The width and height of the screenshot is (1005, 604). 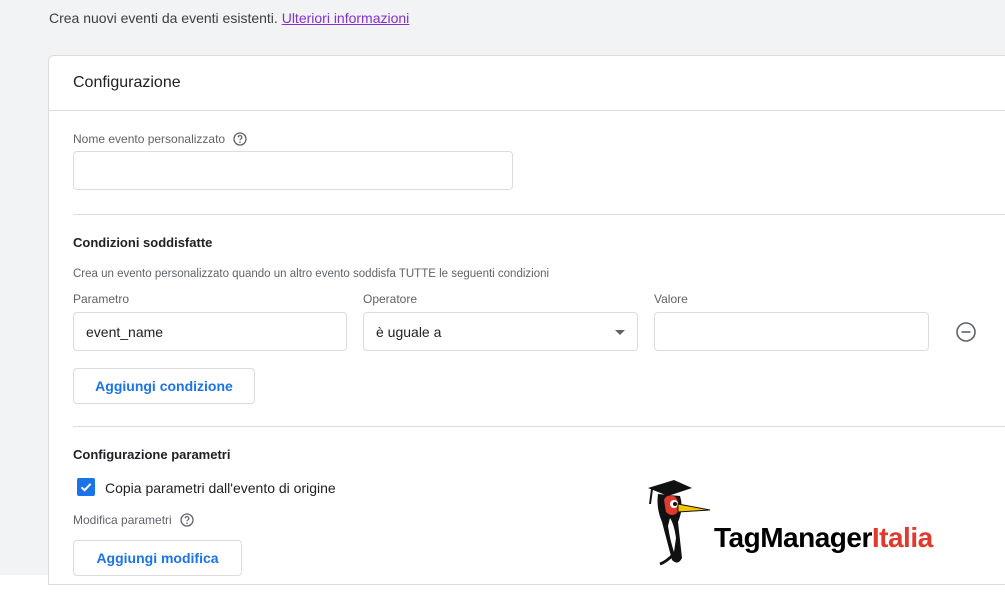 What do you see at coordinates (346, 18) in the screenshot?
I see `learn-more-link: Ulteriori informazioni` at bounding box center [346, 18].